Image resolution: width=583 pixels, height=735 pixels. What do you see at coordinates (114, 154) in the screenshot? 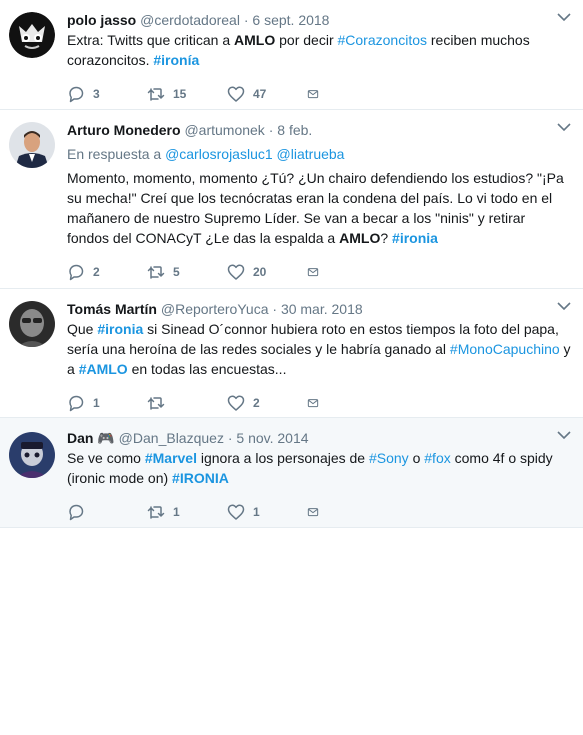
I see `reply-prefix: En respuesta a` at bounding box center [114, 154].